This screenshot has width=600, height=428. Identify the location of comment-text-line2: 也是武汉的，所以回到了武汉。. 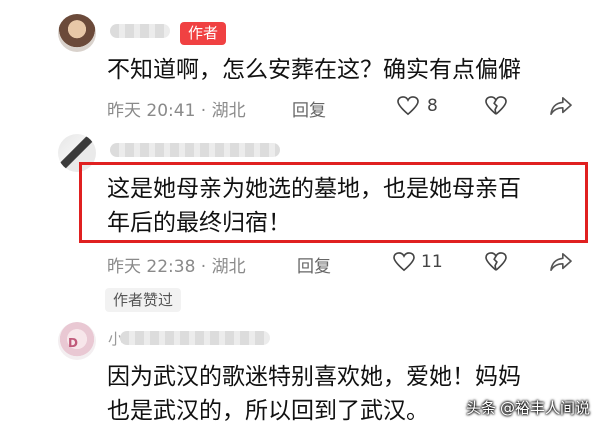
(268, 411).